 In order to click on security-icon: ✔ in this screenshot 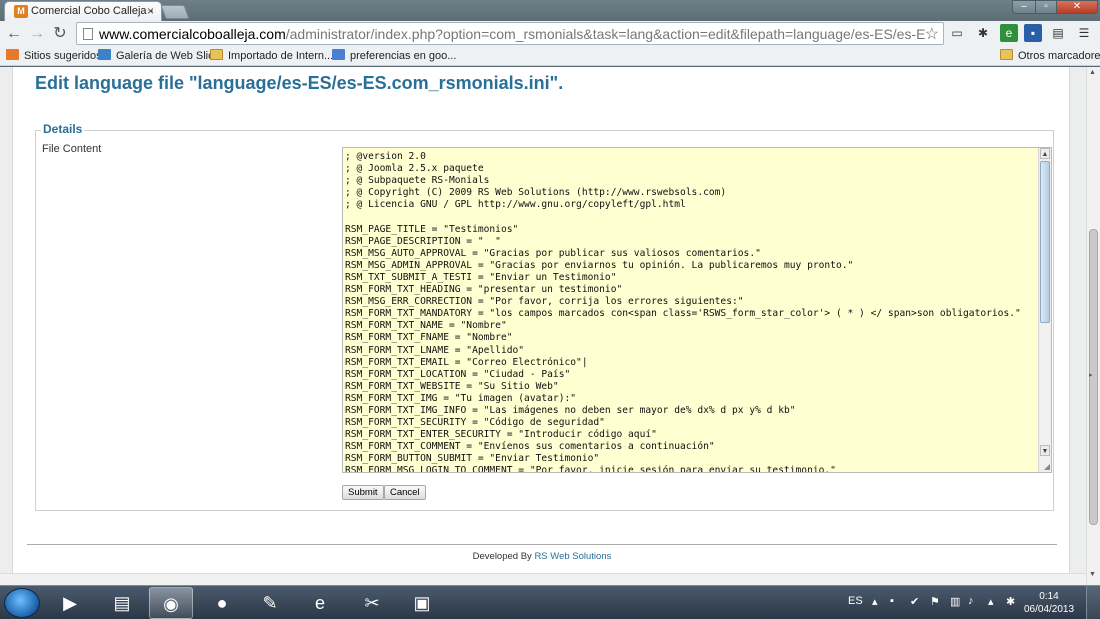, I will do `click(914, 601)`.